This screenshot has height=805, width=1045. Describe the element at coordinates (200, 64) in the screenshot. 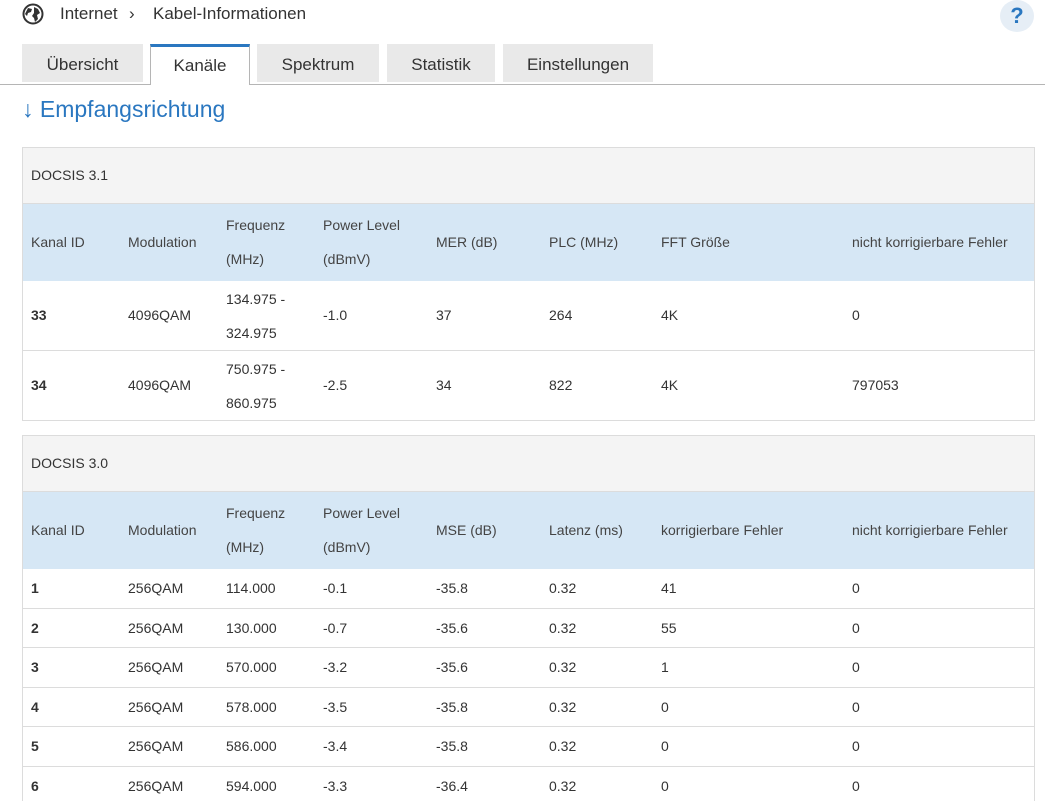

I see `tab-kanaele: Kanäle` at that location.